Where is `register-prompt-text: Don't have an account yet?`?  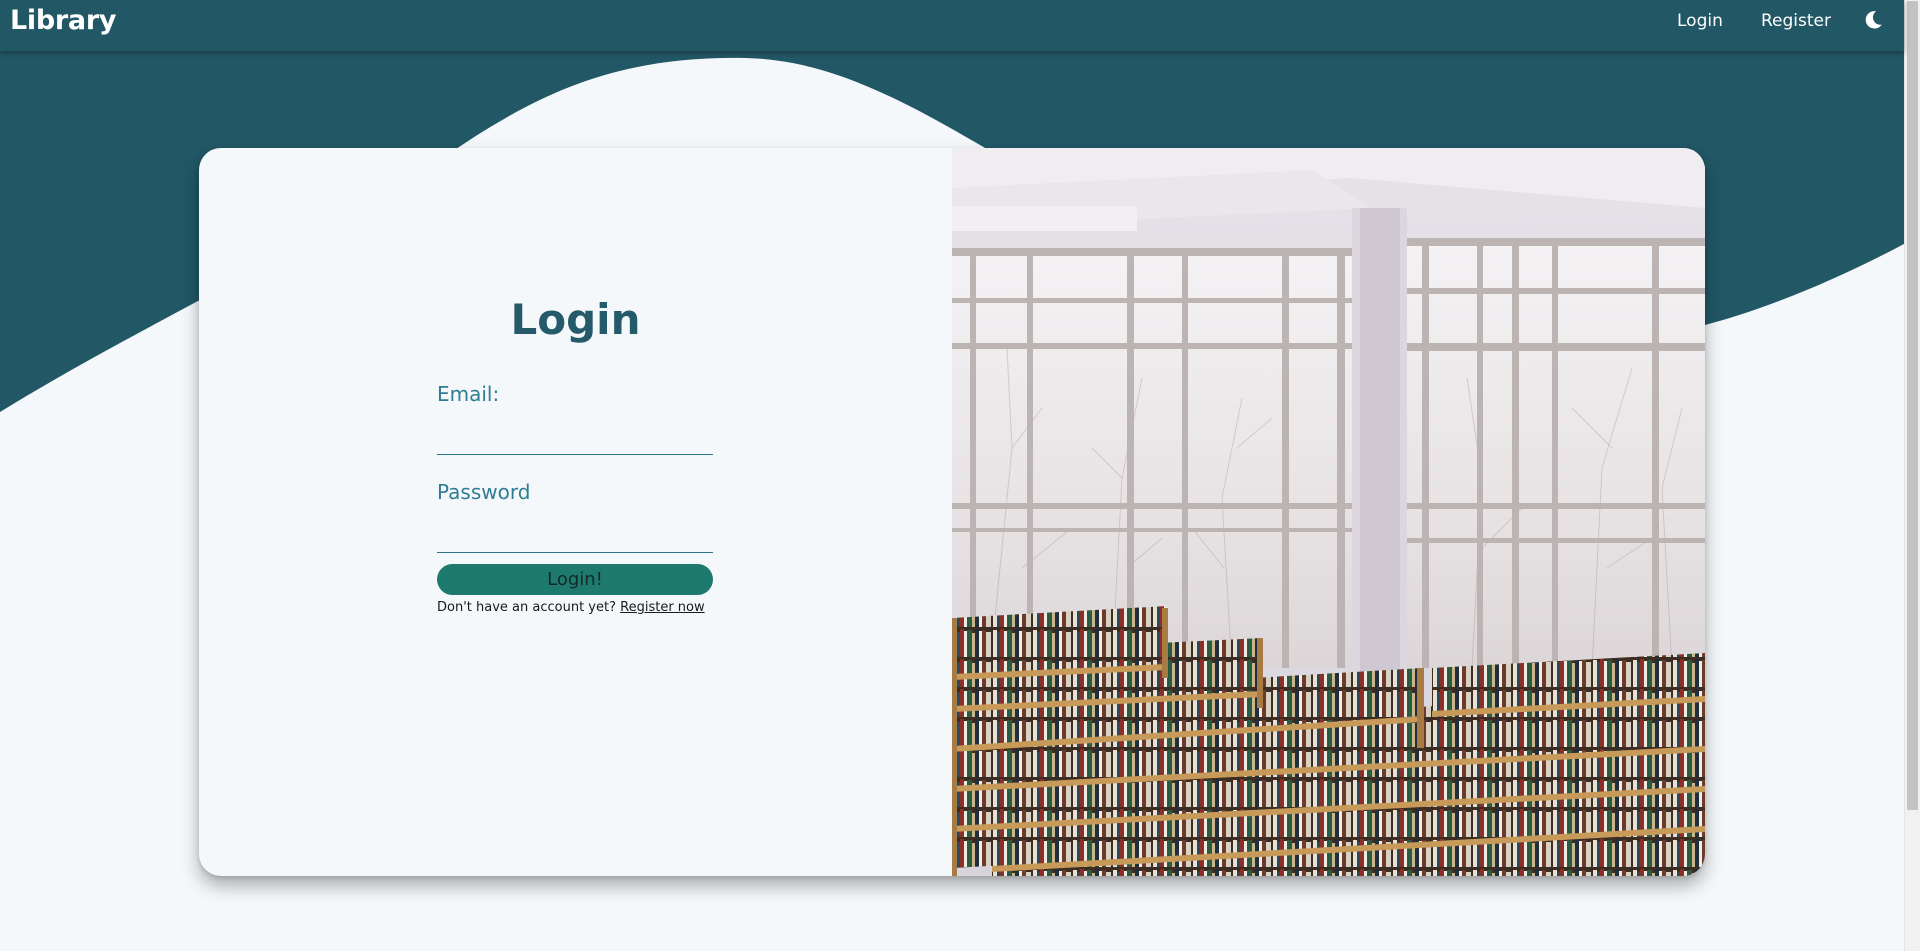
register-prompt-text: Don't have an account yet? is located at coordinates (526, 607).